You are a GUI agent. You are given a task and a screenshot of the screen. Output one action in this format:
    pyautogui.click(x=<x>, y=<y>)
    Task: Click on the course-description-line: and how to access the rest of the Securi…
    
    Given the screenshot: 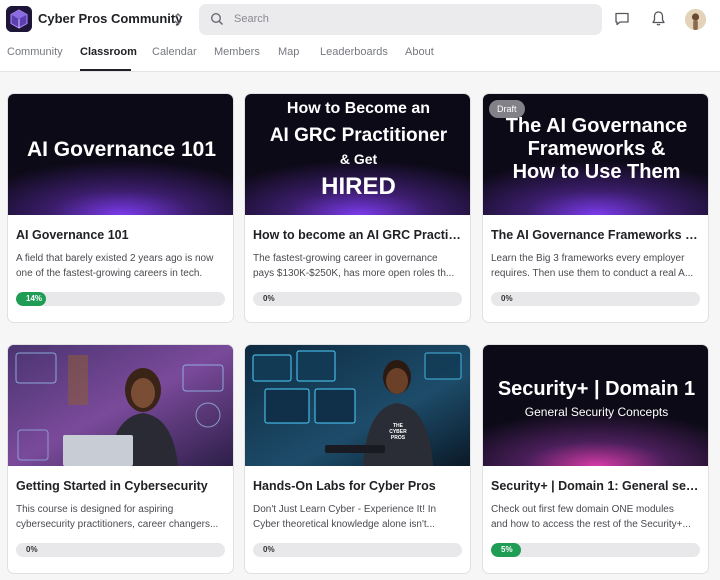 What is the action you would take?
    pyautogui.click(x=591, y=524)
    